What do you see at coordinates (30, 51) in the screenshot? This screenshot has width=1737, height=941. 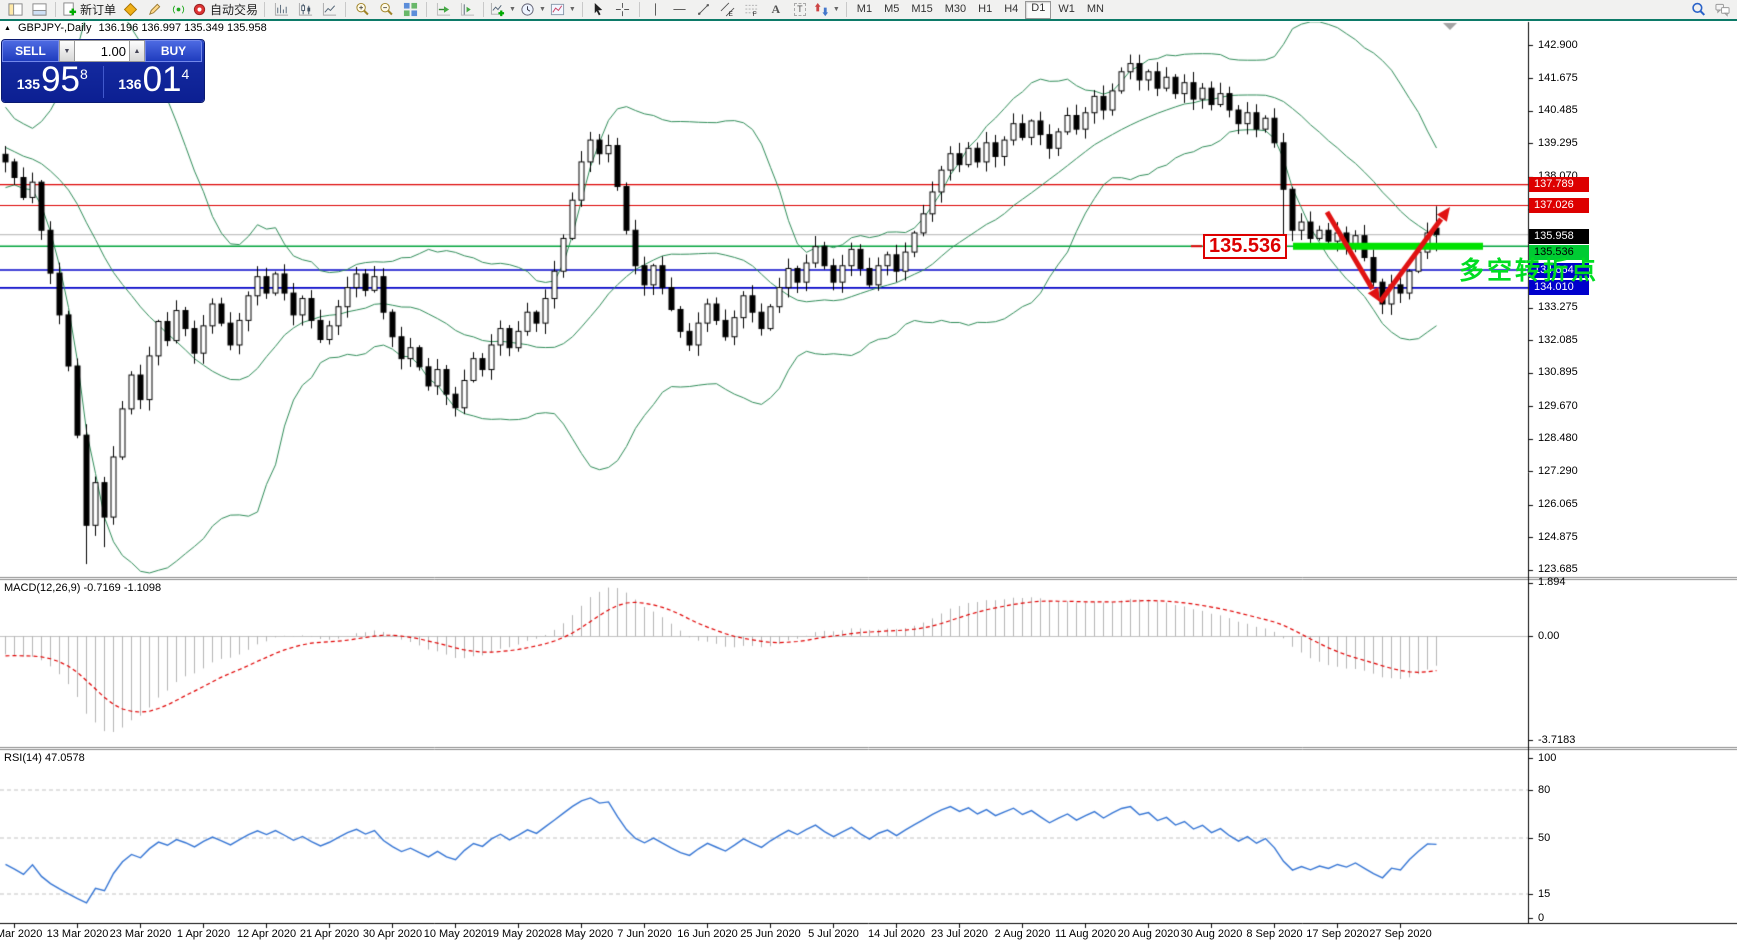 I see `sell-button: SELL` at bounding box center [30, 51].